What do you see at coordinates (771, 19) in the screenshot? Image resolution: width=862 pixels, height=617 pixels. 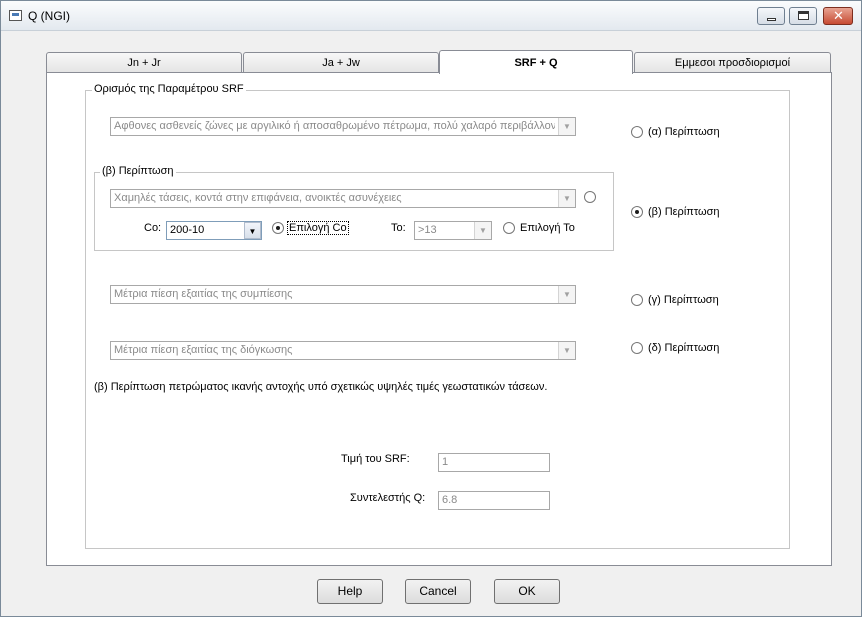 I see `minimize-icon` at bounding box center [771, 19].